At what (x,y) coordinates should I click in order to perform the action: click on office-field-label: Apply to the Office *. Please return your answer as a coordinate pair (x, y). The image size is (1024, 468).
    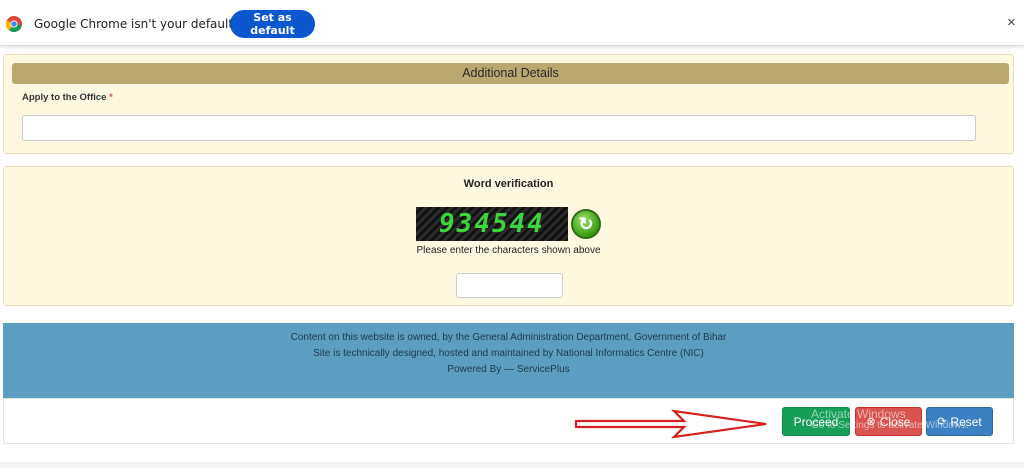
    Looking at the image, I should click on (67, 97).